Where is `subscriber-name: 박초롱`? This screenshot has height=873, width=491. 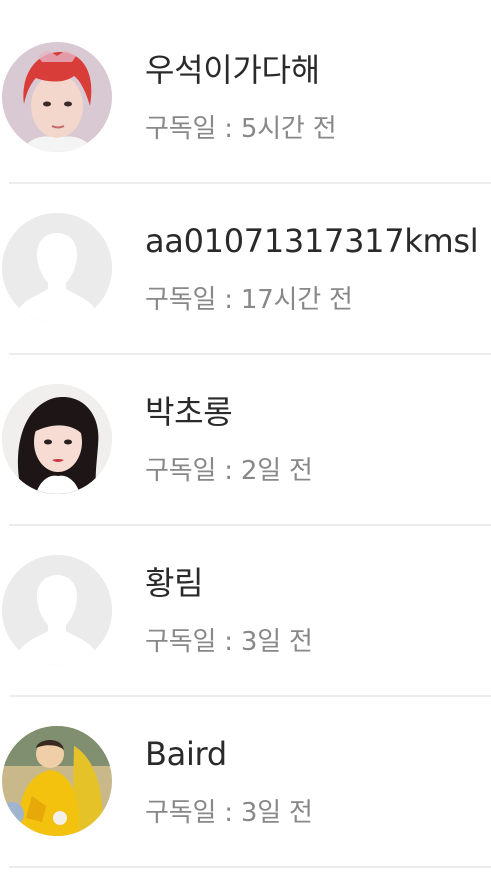
subscriber-name: 박초롱 is located at coordinates (189, 412).